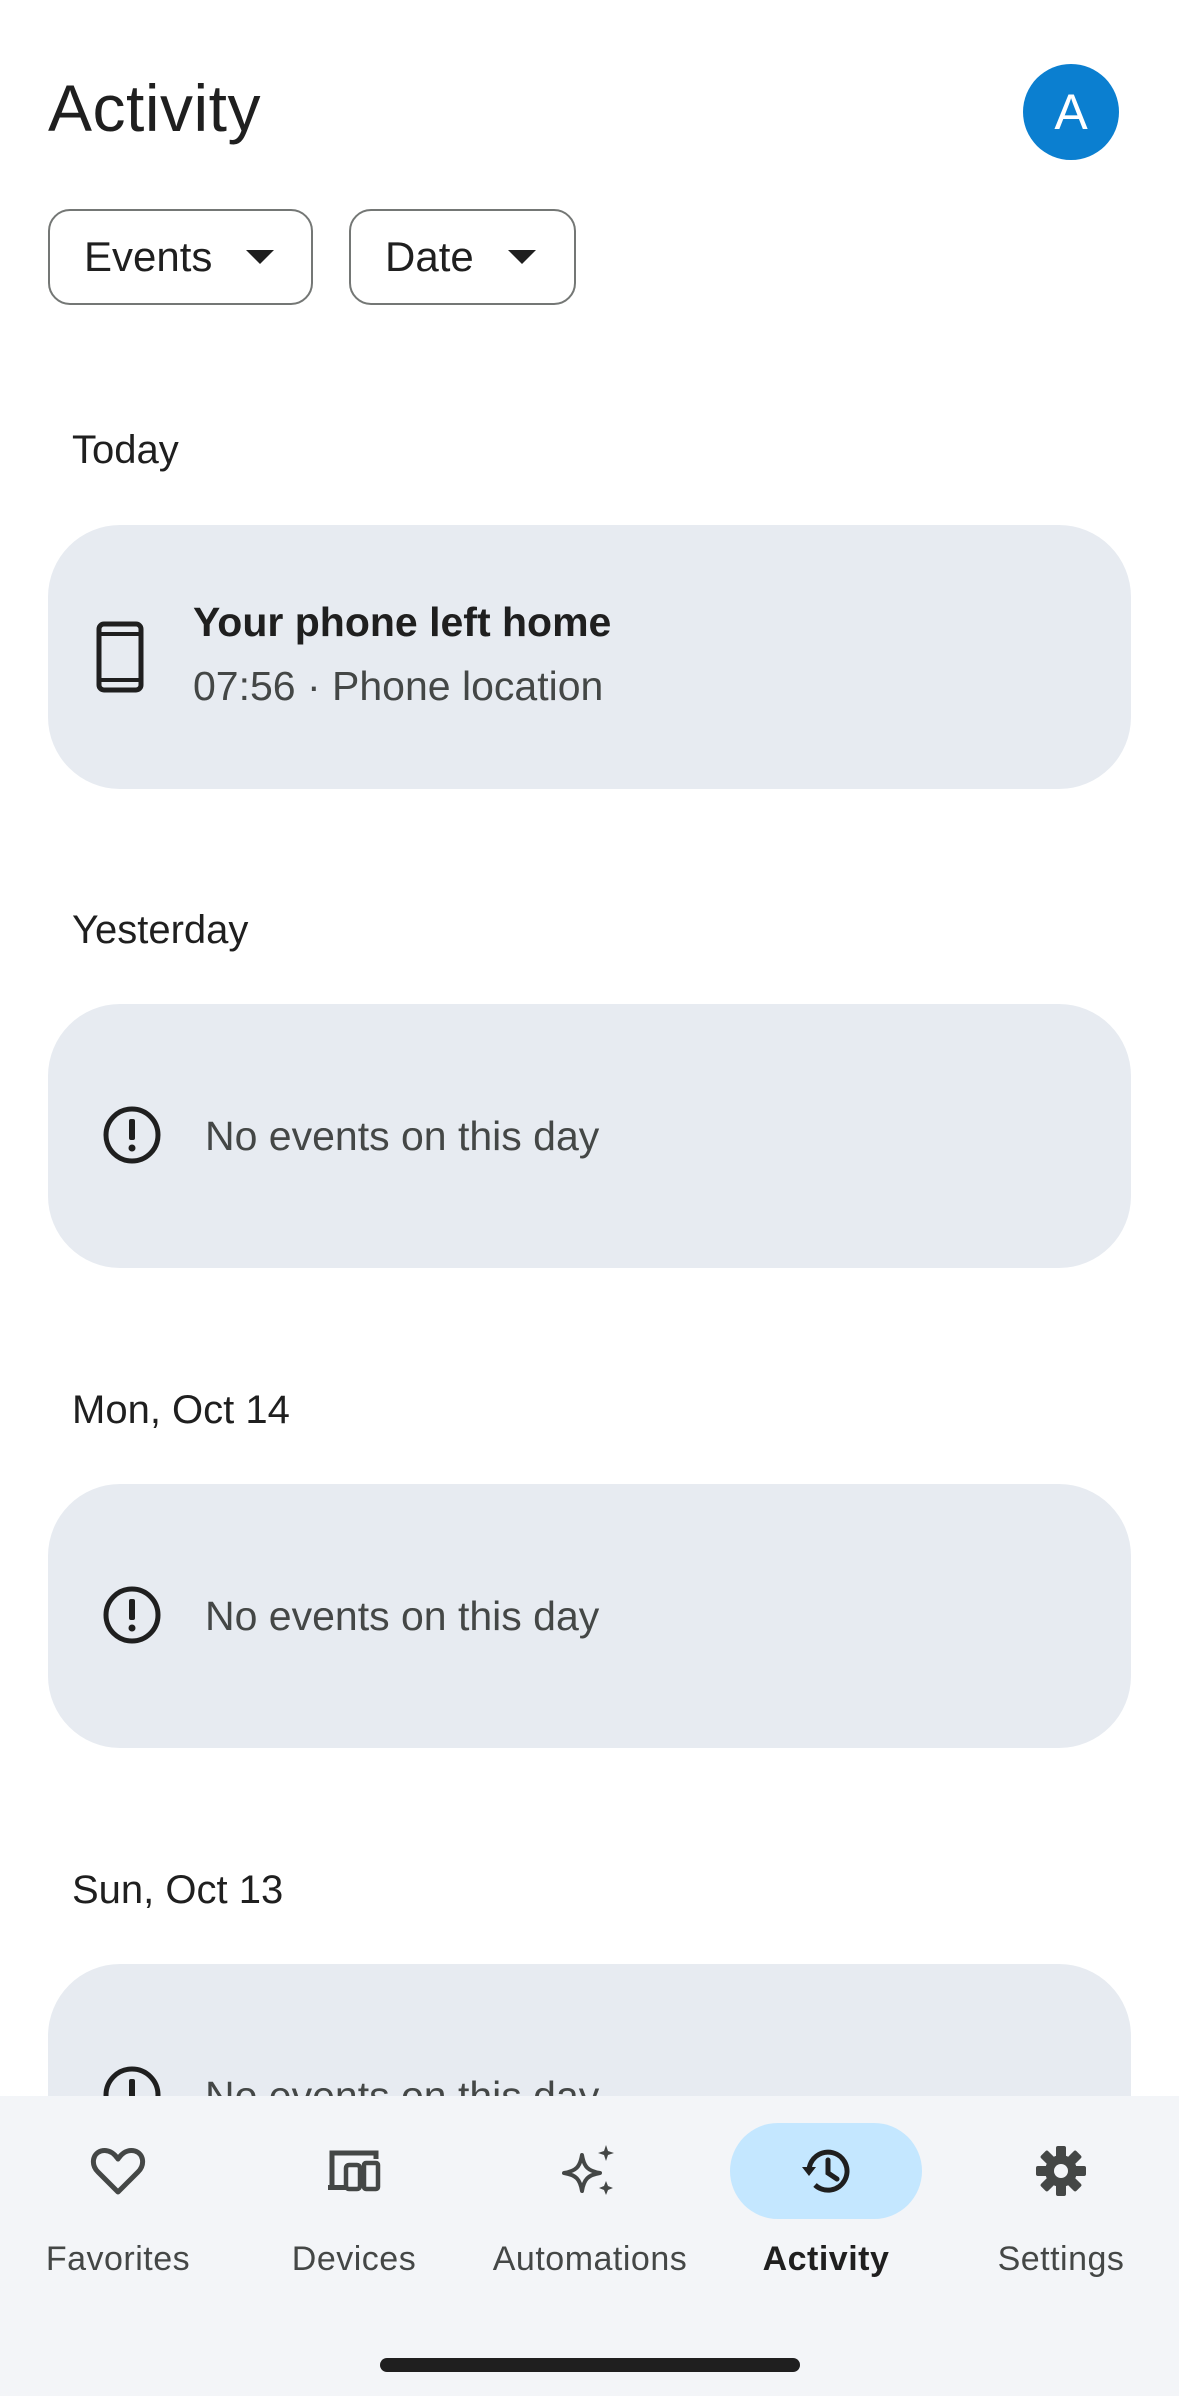 The image size is (1179, 2396). I want to click on devices-icon, so click(354, 2171).